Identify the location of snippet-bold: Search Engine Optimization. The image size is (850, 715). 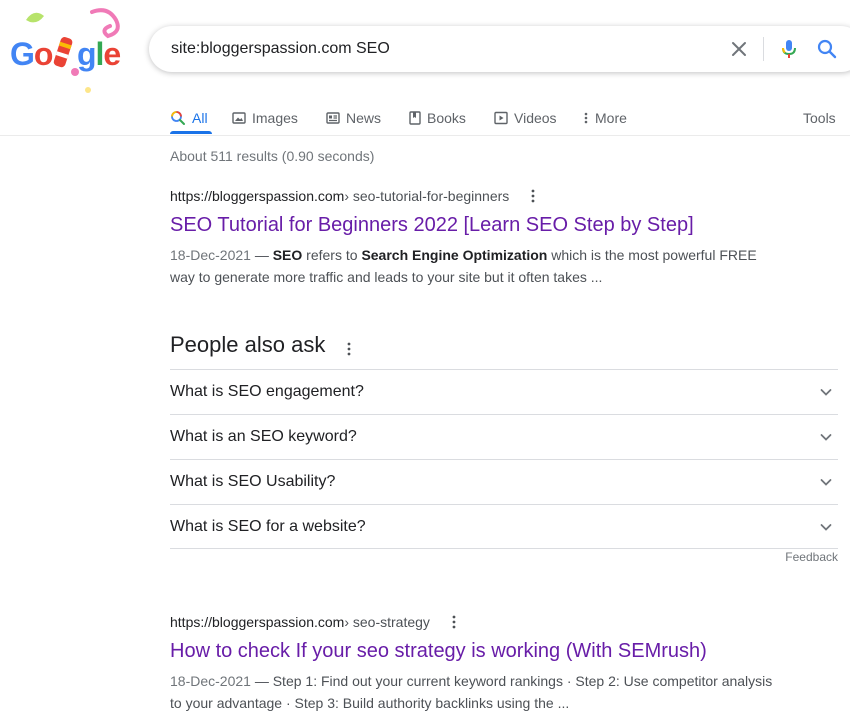
(454, 255).